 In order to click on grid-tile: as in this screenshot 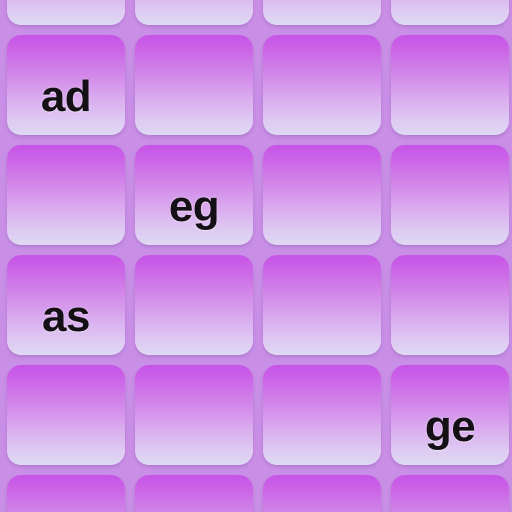, I will do `click(66, 305)`.